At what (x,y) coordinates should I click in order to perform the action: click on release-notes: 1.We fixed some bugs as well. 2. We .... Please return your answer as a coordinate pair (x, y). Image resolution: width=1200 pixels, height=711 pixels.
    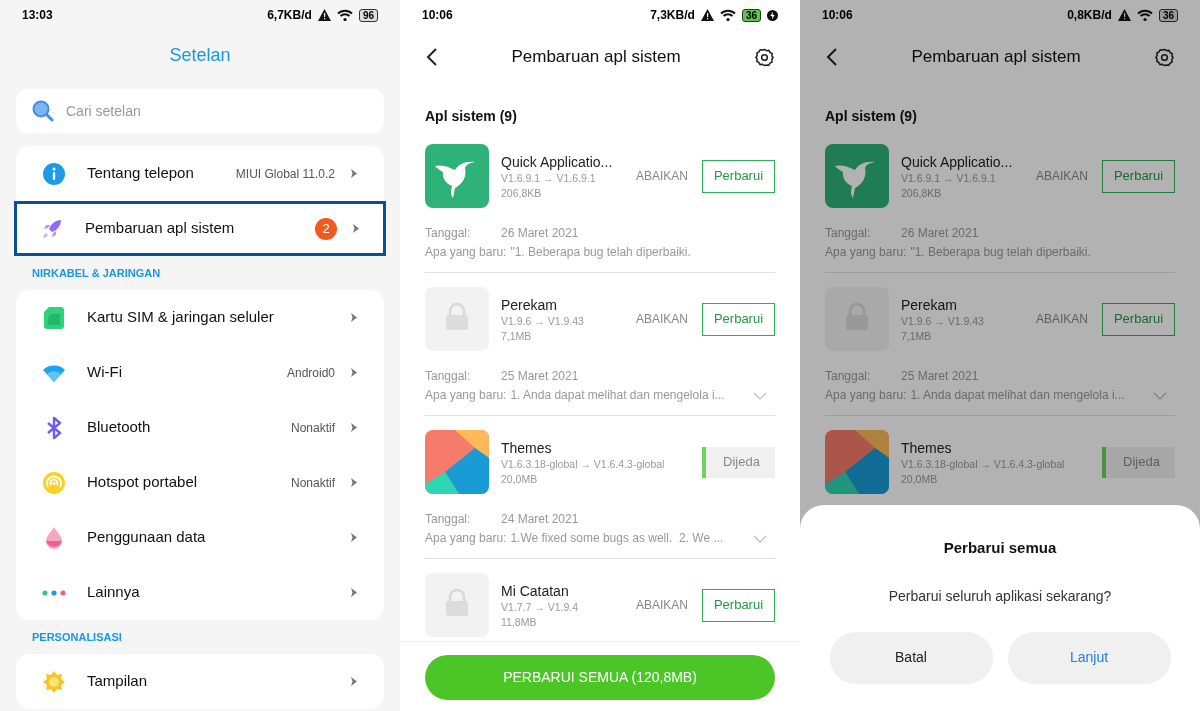
    Looking at the image, I should click on (617, 538).